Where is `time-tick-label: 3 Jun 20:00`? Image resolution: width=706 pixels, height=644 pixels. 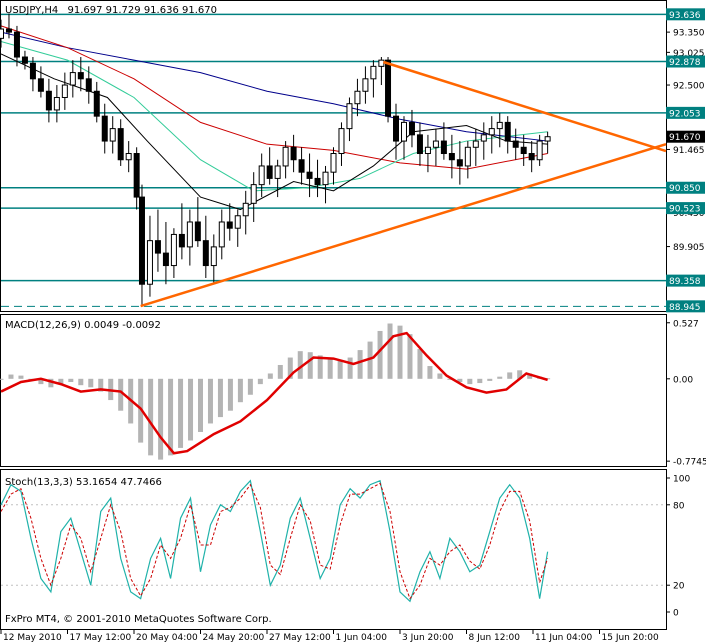 time-tick-label: 3 Jun 20:00 is located at coordinates (428, 638).